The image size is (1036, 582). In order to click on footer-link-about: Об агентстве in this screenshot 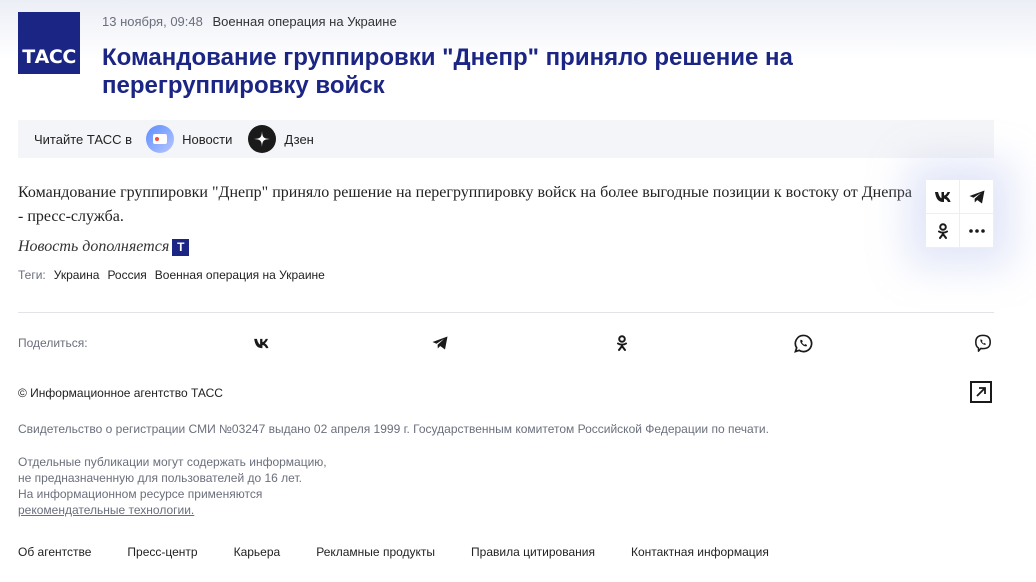, I will do `click(54, 552)`.